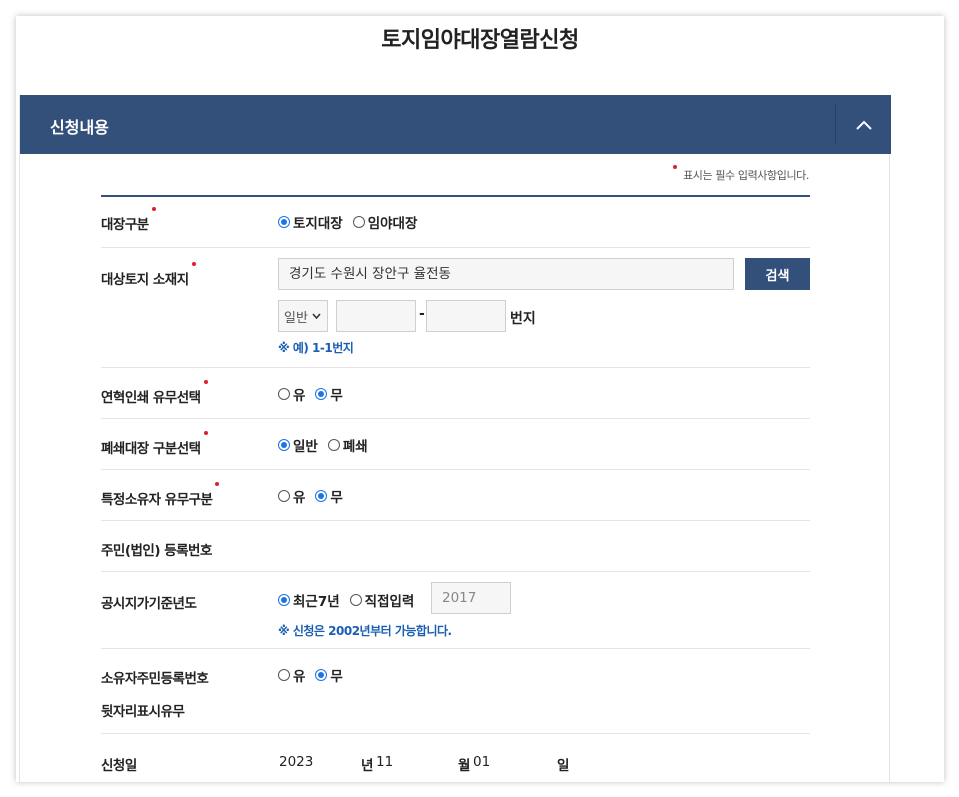  What do you see at coordinates (329, 496) in the screenshot?
I see `radio-owner-no: 무` at bounding box center [329, 496].